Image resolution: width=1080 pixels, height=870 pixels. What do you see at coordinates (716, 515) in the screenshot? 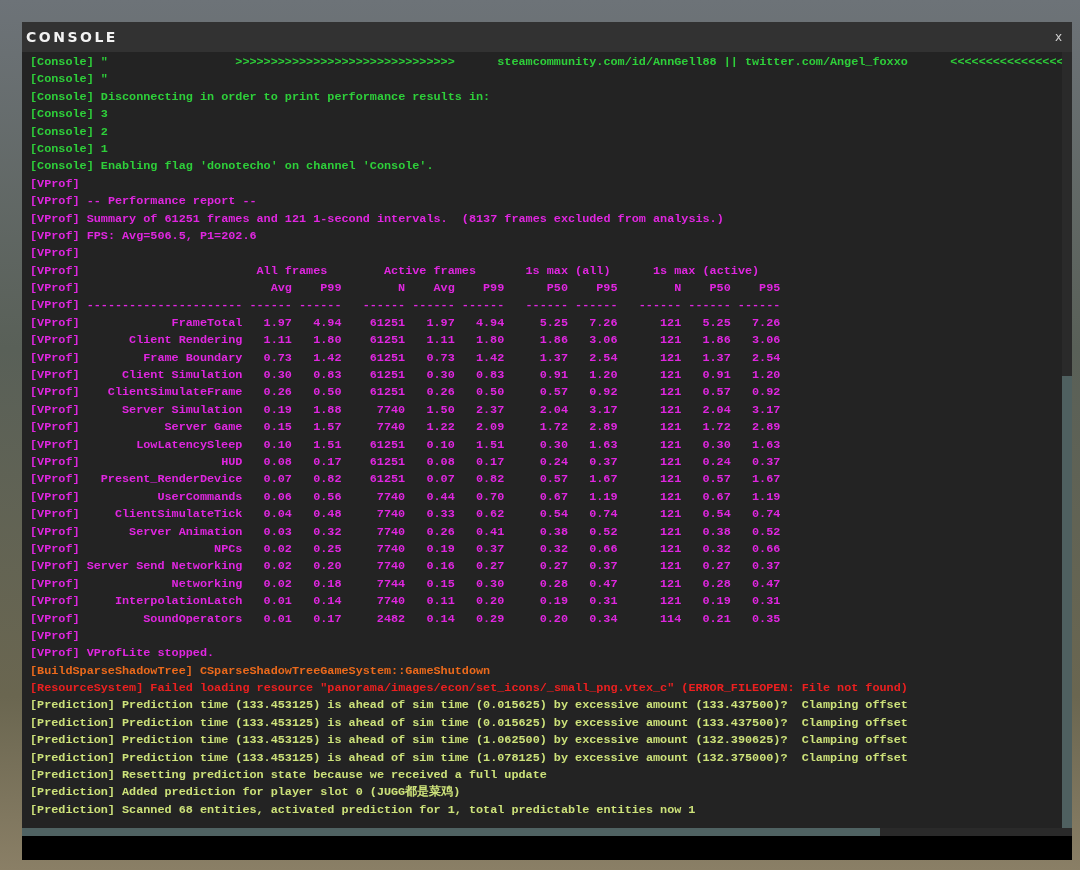
I see `table-cell-text: 0.54` at bounding box center [716, 515].